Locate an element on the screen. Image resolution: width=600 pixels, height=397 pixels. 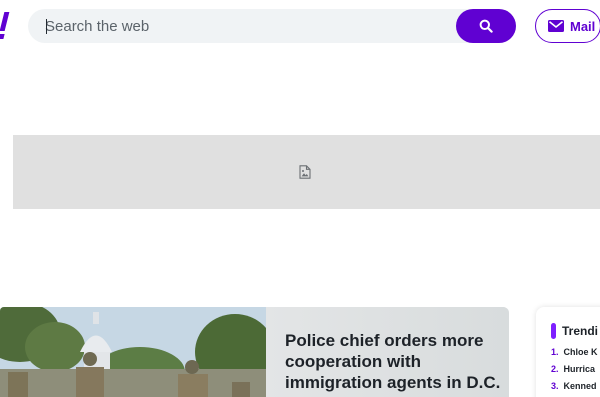
trending-rank: 2. is located at coordinates (555, 369).